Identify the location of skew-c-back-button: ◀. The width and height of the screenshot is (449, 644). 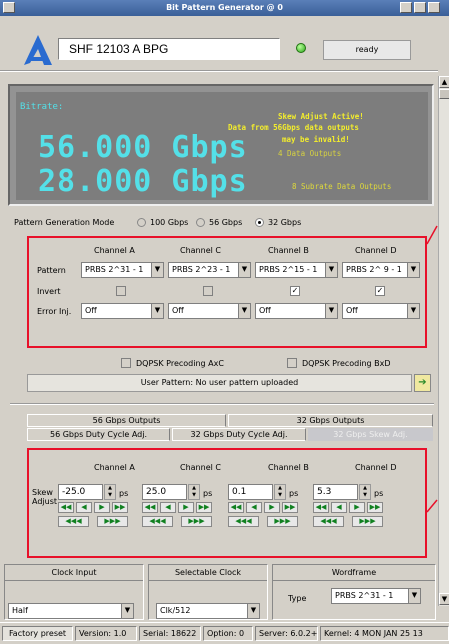
(168, 507).